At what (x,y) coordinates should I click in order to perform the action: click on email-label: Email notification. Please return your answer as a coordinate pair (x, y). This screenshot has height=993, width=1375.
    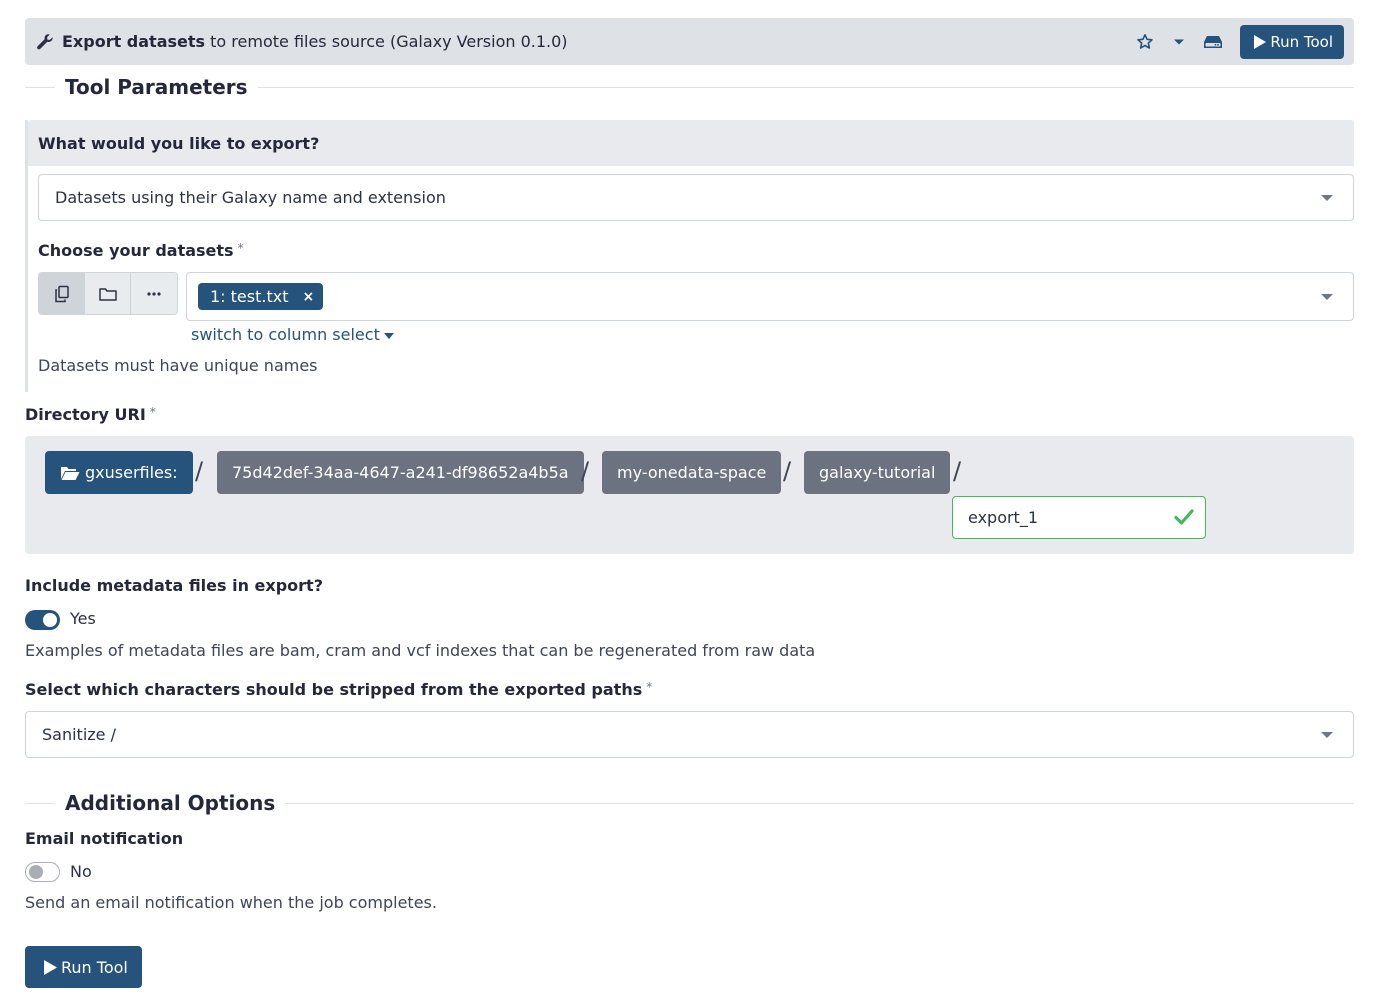
    Looking at the image, I should click on (104, 838).